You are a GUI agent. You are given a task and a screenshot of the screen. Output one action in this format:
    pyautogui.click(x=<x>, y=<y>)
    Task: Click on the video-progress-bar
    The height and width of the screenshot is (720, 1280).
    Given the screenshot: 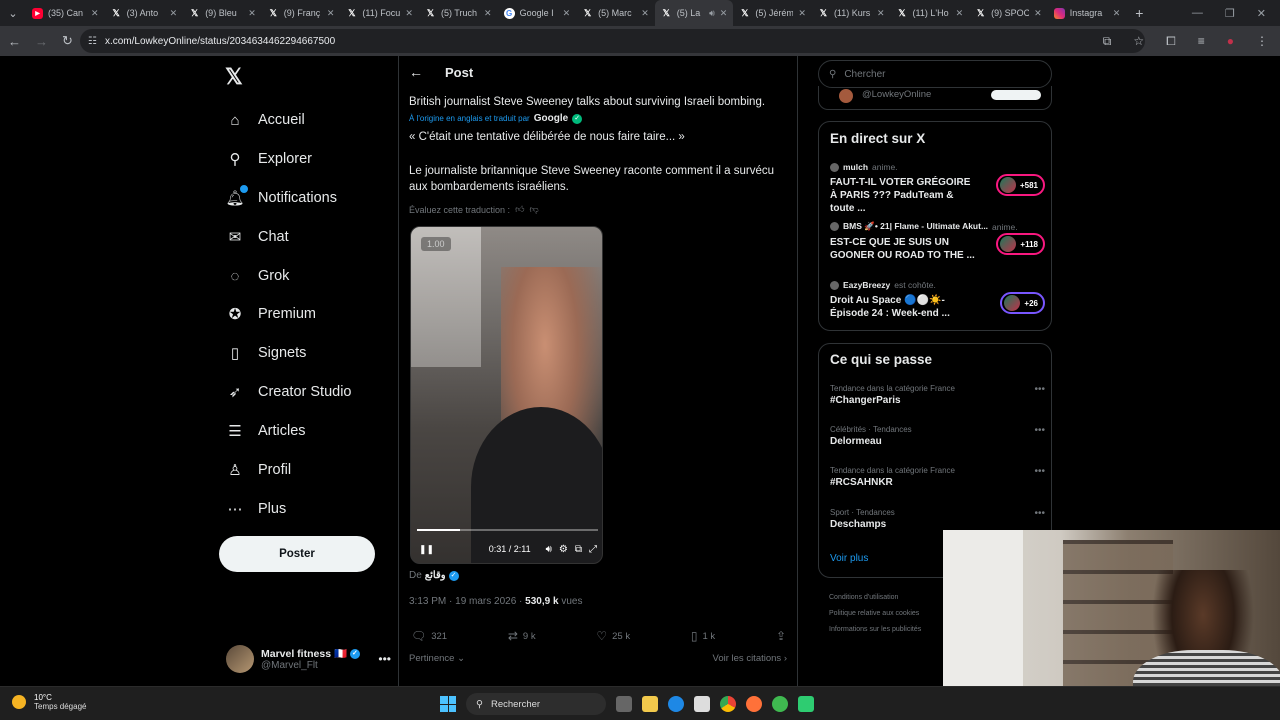 What is the action you would take?
    pyautogui.click(x=507, y=530)
    